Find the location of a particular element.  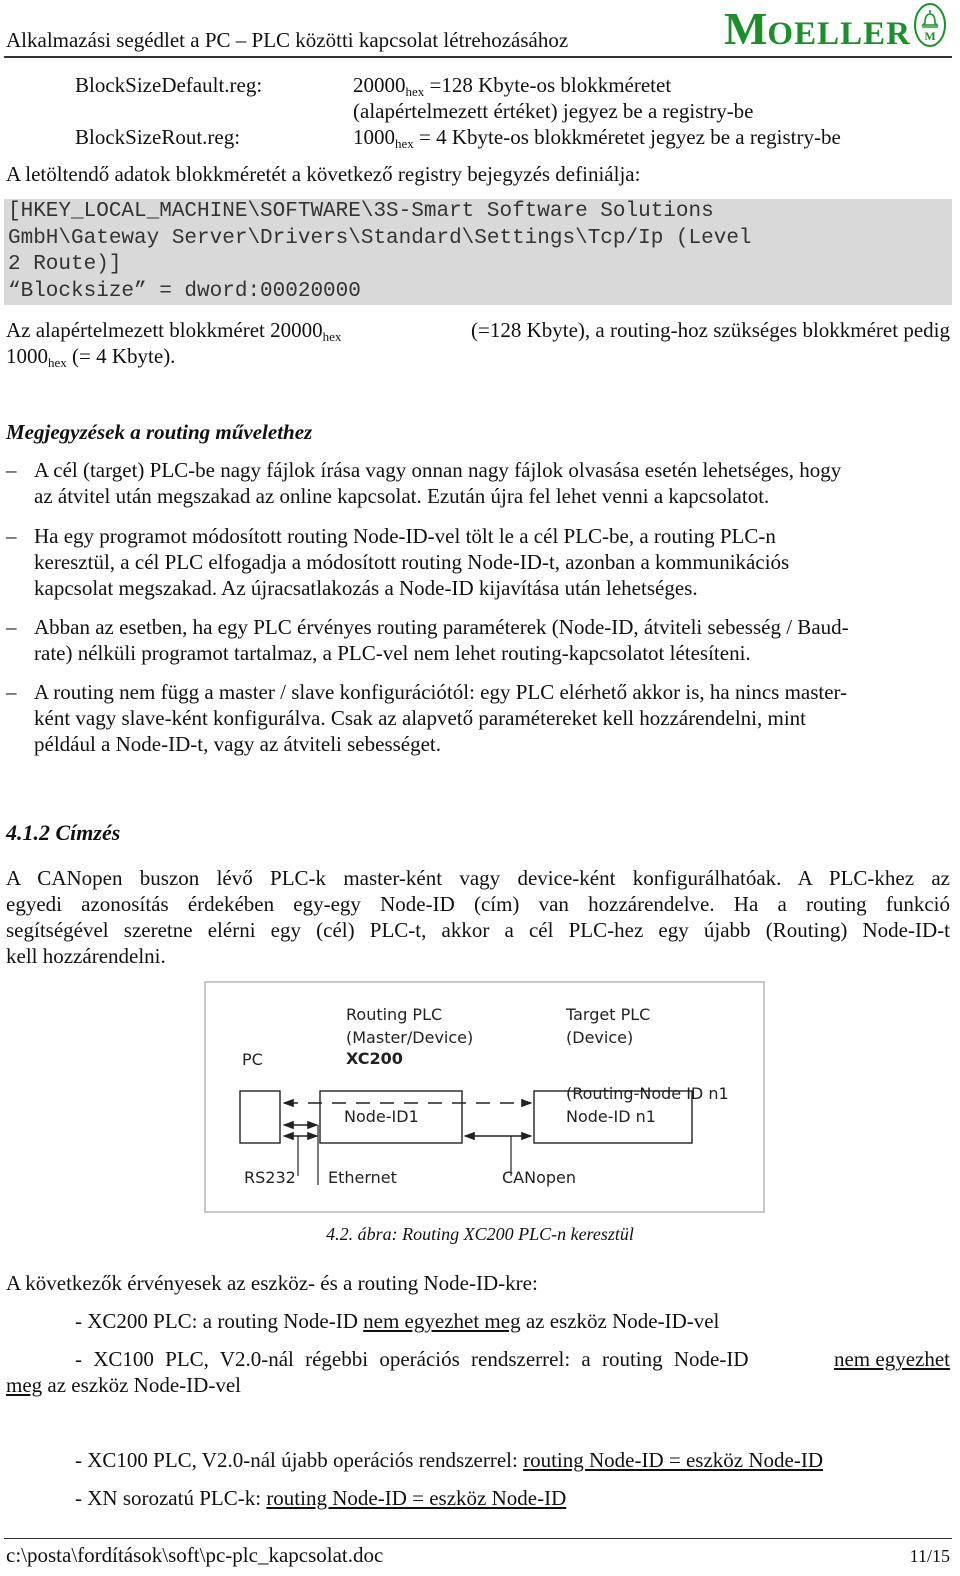

ethernet-label: Ethernet is located at coordinates (362, 1177).